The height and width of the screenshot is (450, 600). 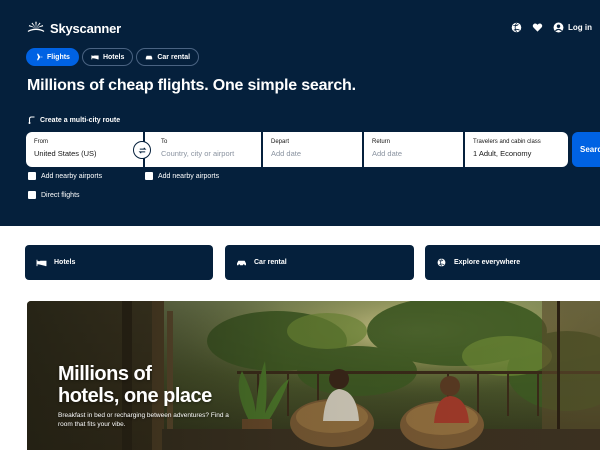 I want to click on search-button-label: Search, so click(x=590, y=149).